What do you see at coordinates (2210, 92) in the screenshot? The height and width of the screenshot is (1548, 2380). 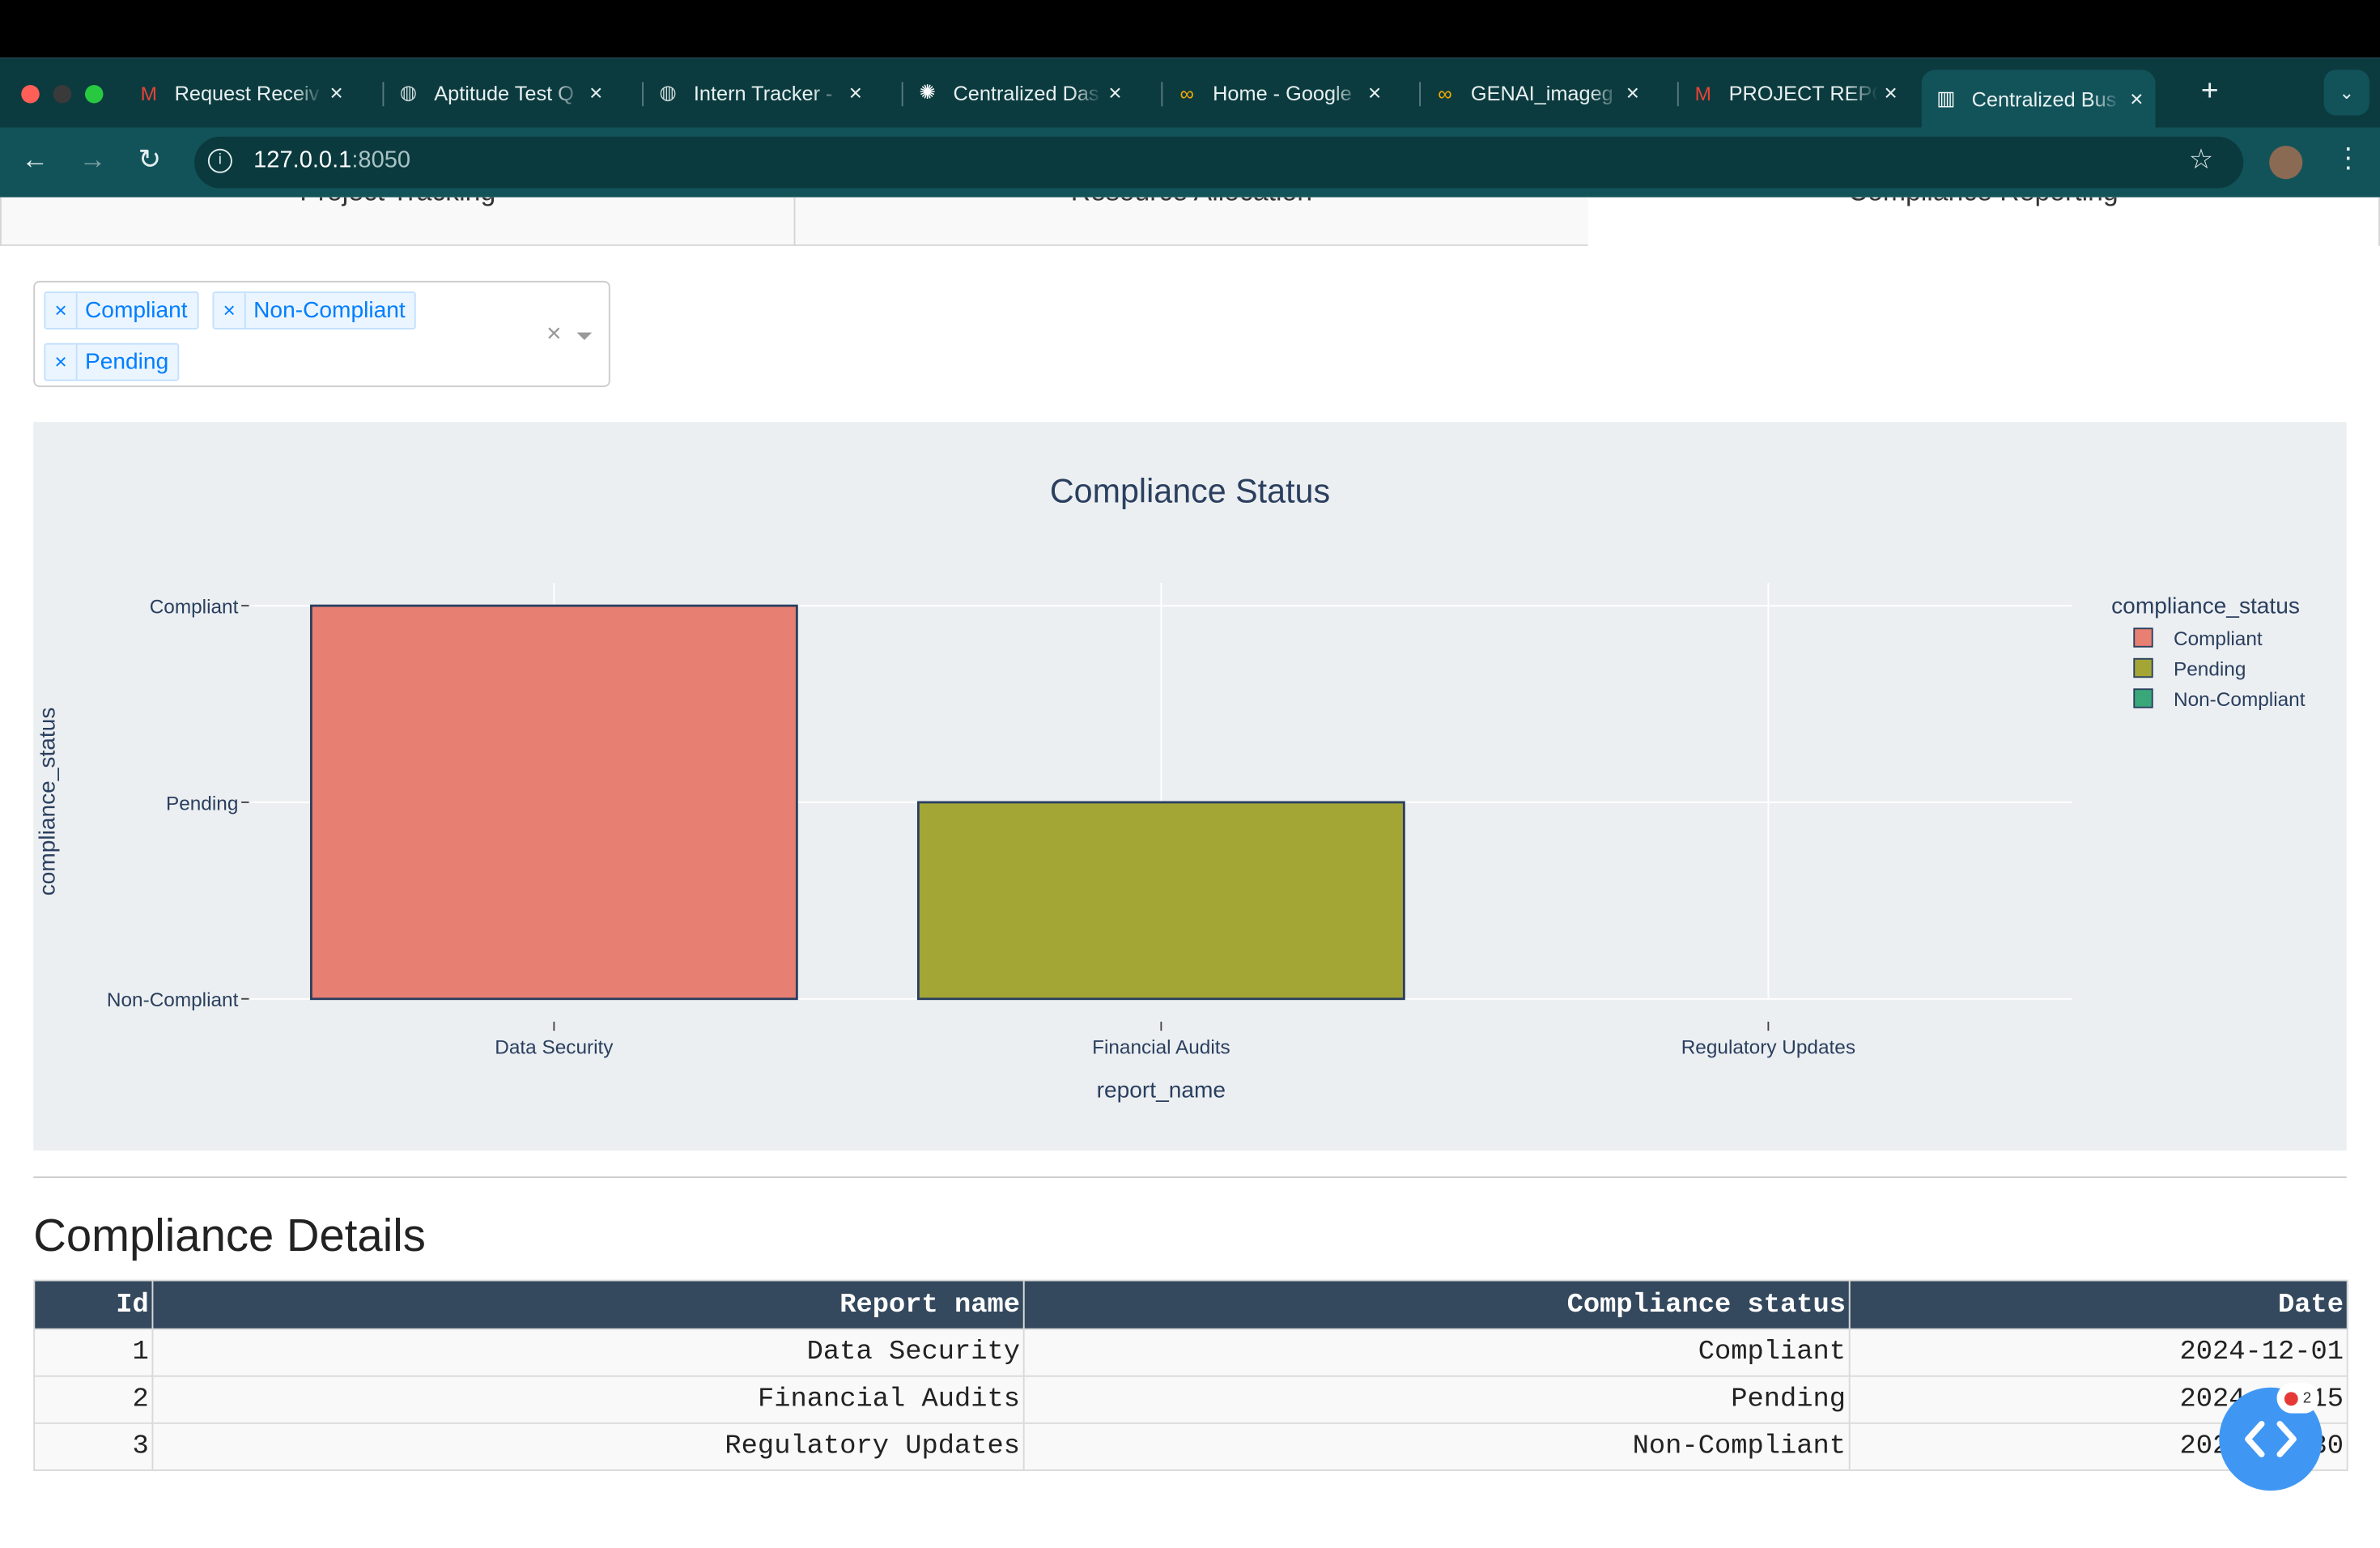 I see `new-tab-icon: +` at bounding box center [2210, 92].